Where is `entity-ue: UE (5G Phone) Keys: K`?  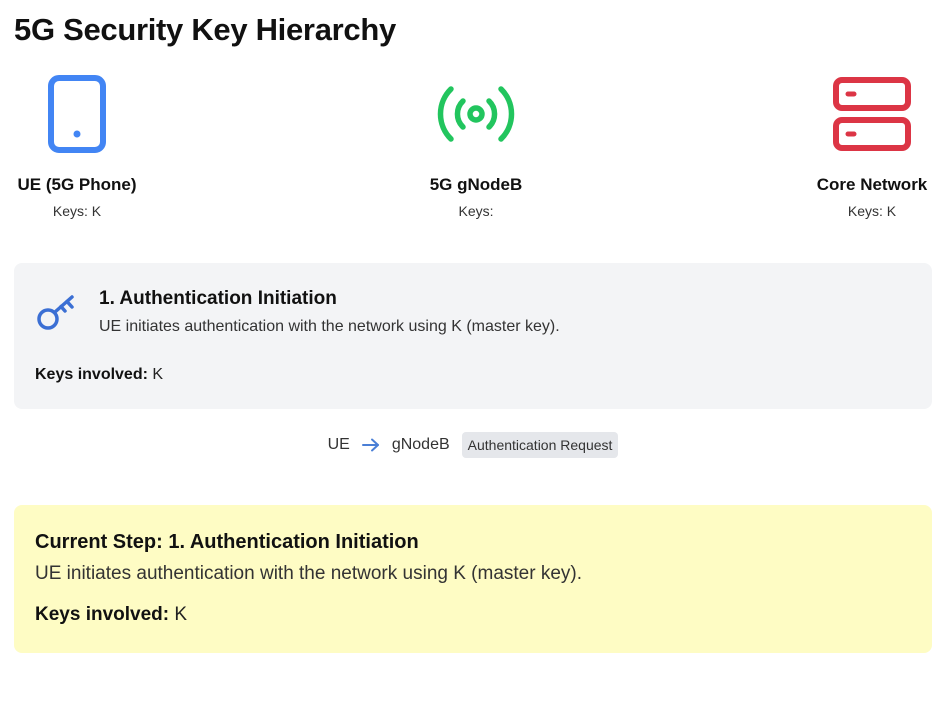
entity-ue: UE (5G Phone) Keys: K is located at coordinates (88, 145).